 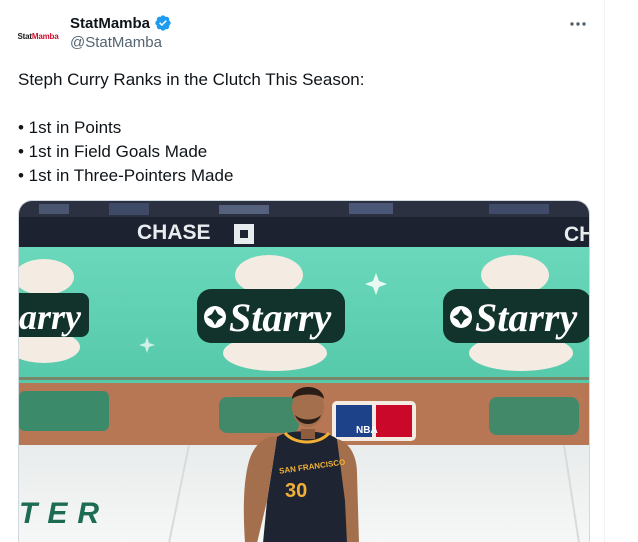 What do you see at coordinates (604, 271) in the screenshot?
I see `timeline-divider` at bounding box center [604, 271].